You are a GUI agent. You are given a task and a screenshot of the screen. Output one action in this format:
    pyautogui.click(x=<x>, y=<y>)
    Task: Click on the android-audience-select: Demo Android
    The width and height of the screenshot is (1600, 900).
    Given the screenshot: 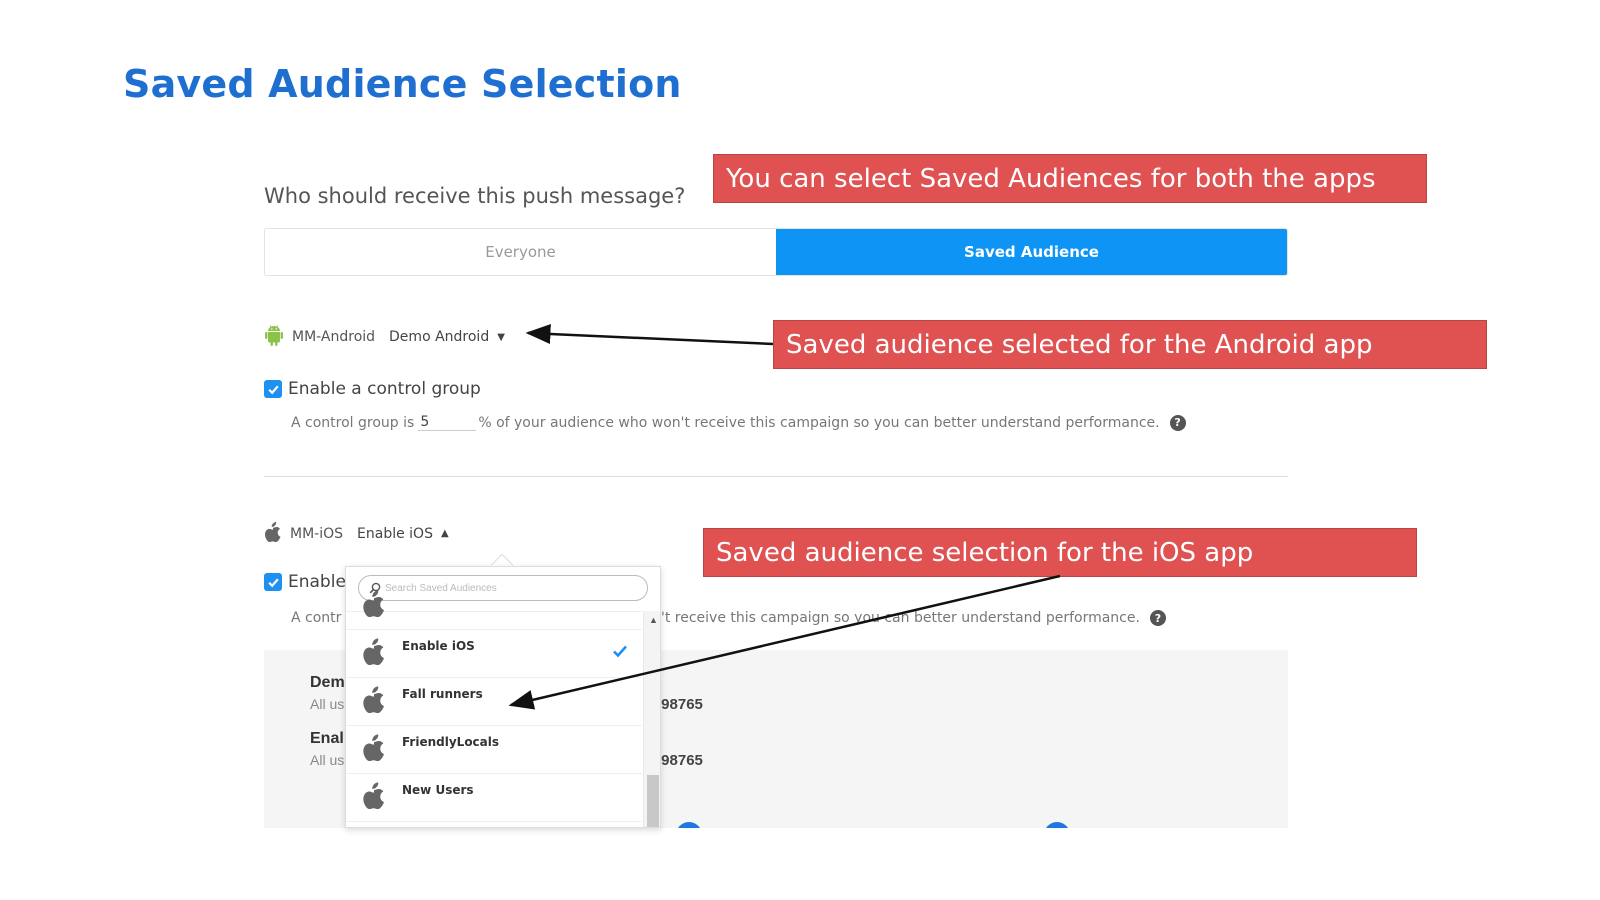 What is the action you would take?
    pyautogui.click(x=439, y=337)
    